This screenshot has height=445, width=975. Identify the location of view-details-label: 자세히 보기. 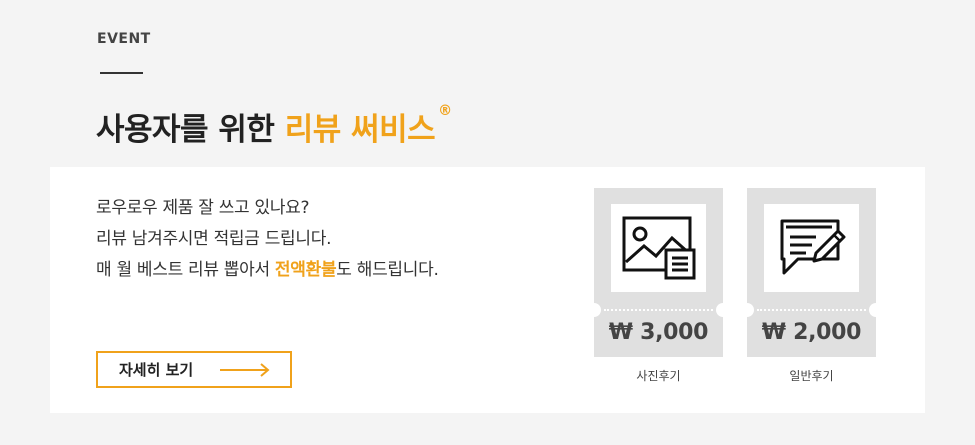
(156, 370).